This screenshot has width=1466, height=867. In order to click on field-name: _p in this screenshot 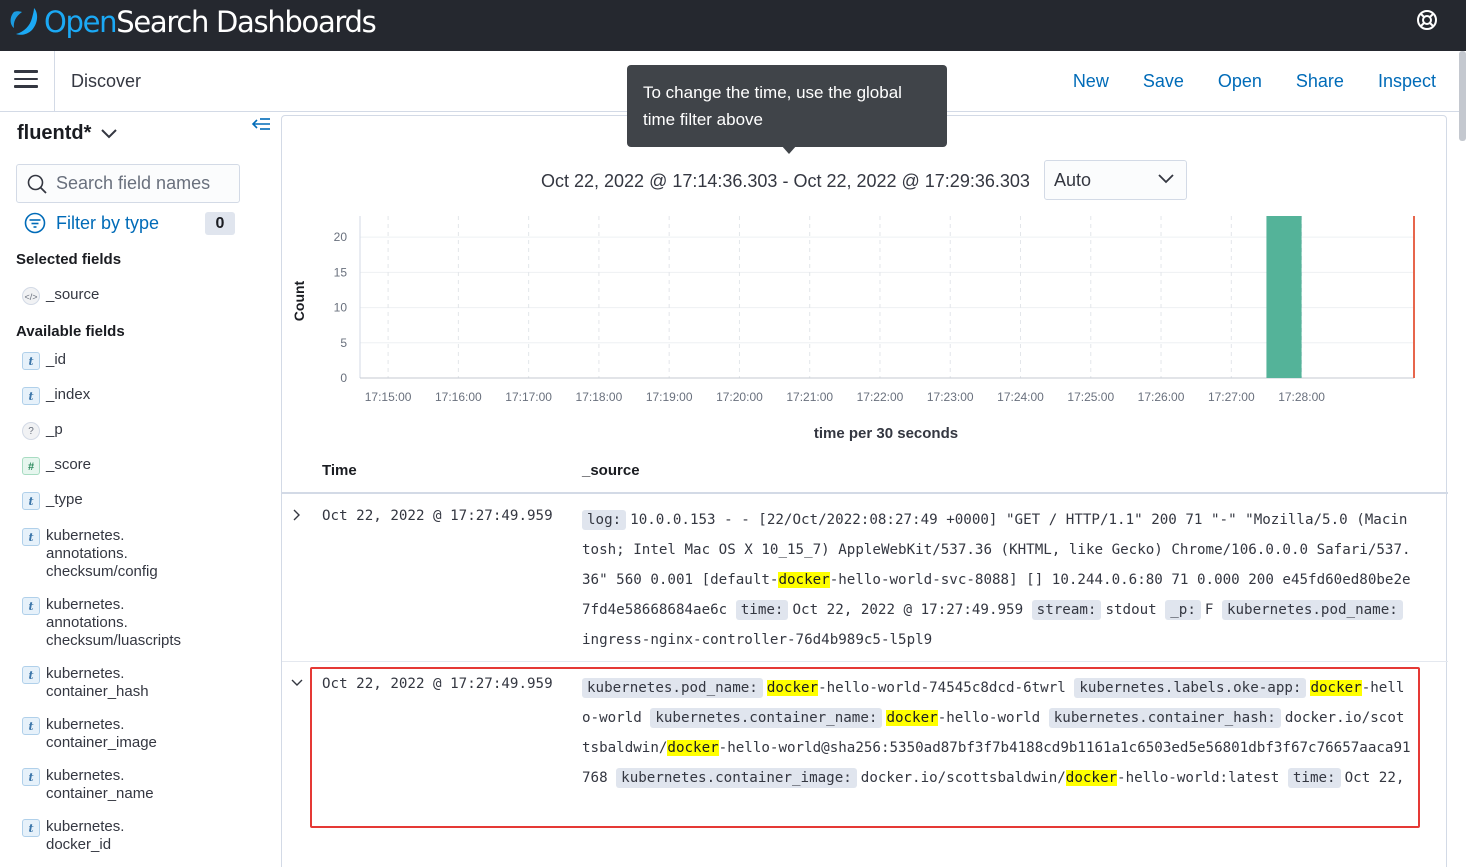, I will do `click(54, 429)`.